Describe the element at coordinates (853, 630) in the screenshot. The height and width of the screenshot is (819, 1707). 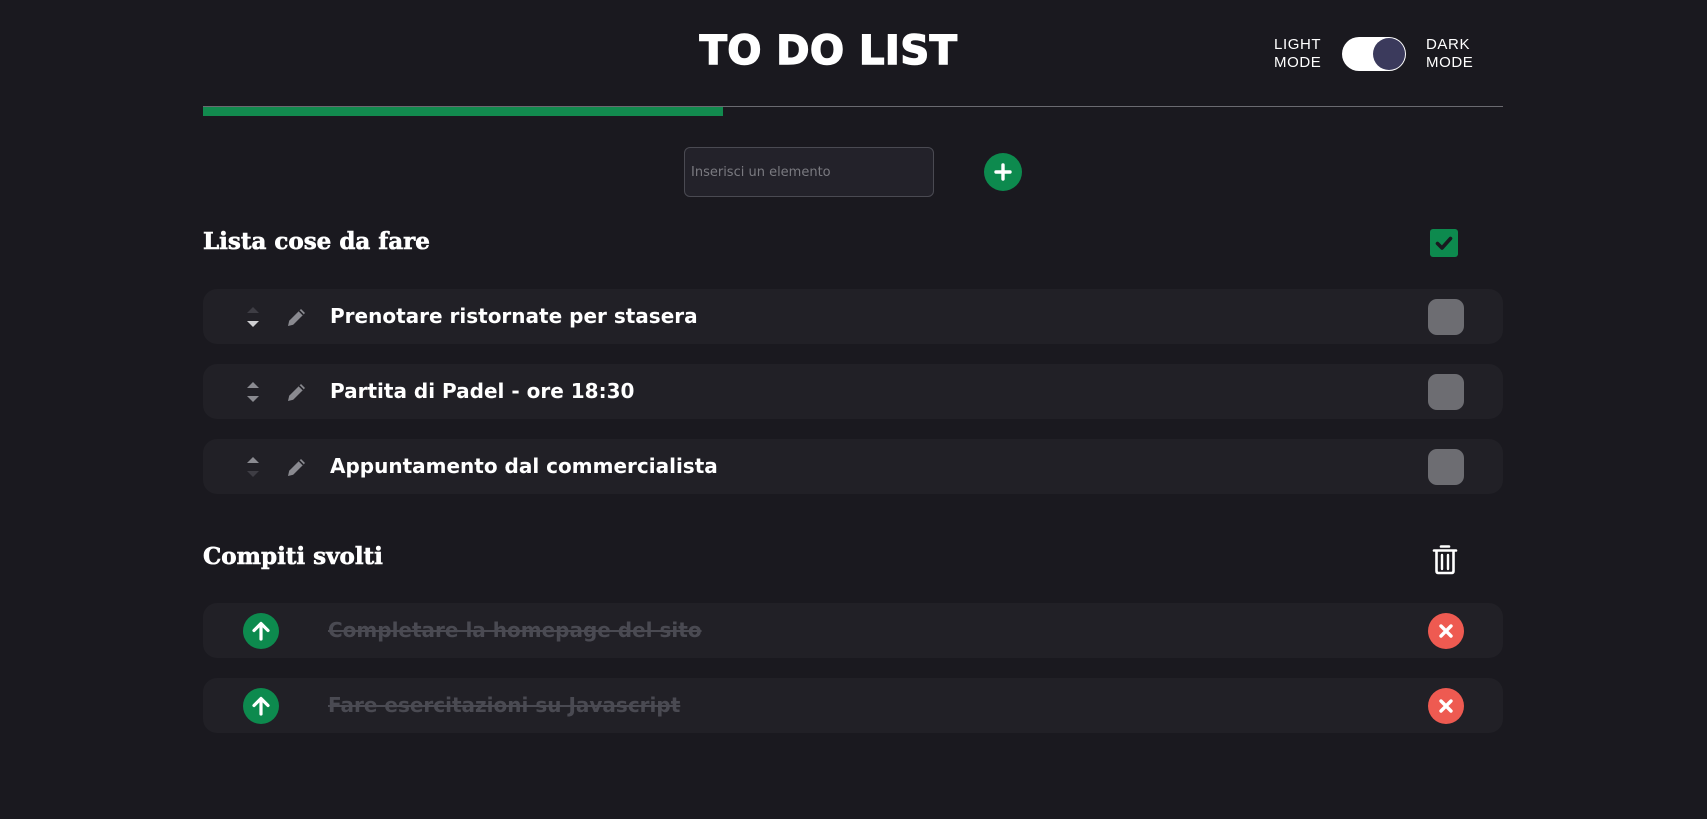
I see `done-item: Completare la homepage del sito` at that location.